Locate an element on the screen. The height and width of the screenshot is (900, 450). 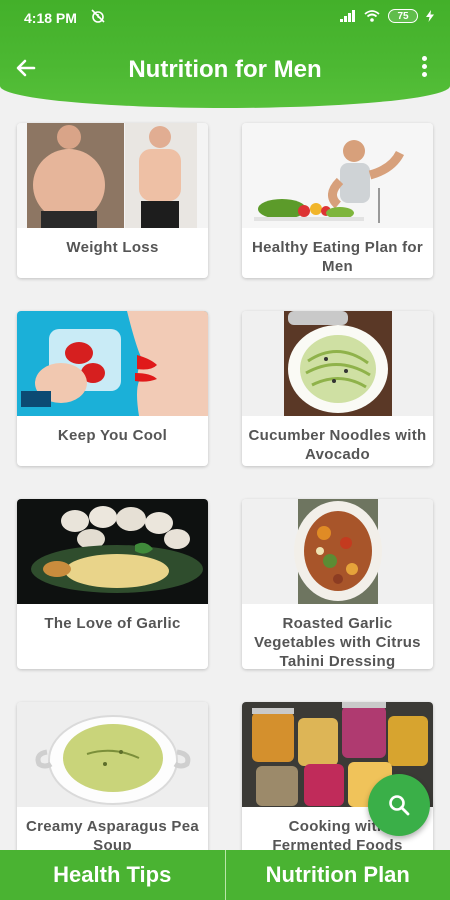
card-weight-loss: Weight Loss is located at coordinates (112, 200).